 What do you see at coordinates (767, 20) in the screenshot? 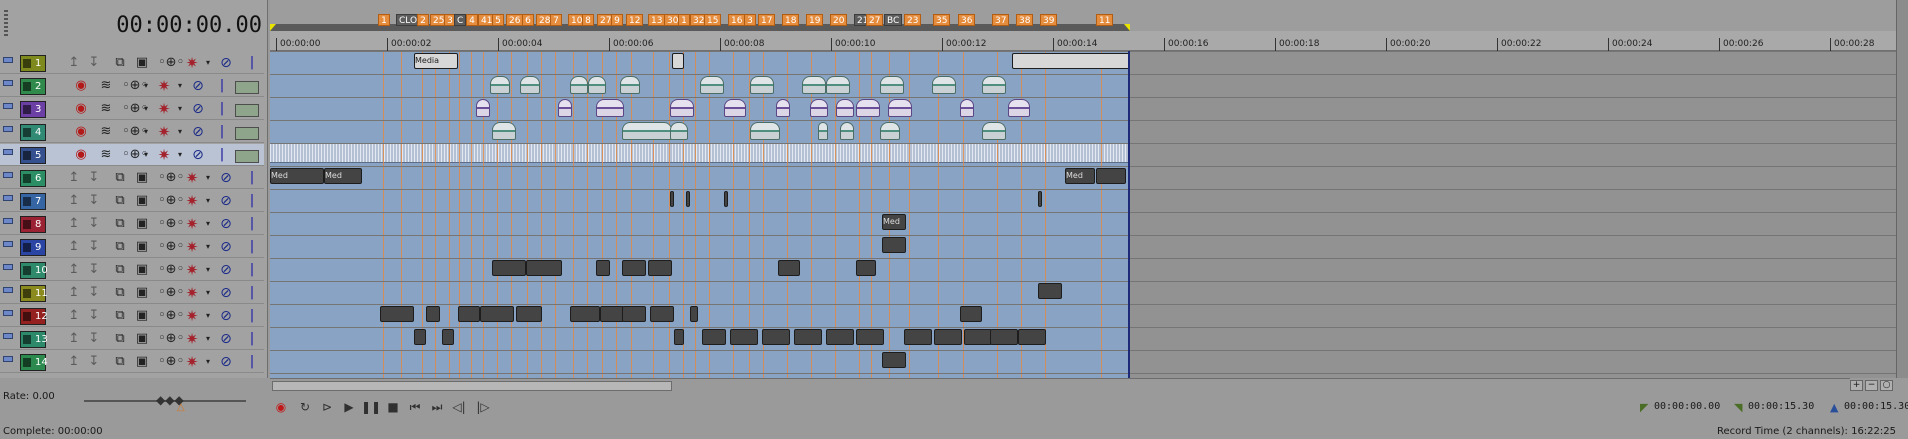
I see `timeline-marker: 17` at bounding box center [767, 20].